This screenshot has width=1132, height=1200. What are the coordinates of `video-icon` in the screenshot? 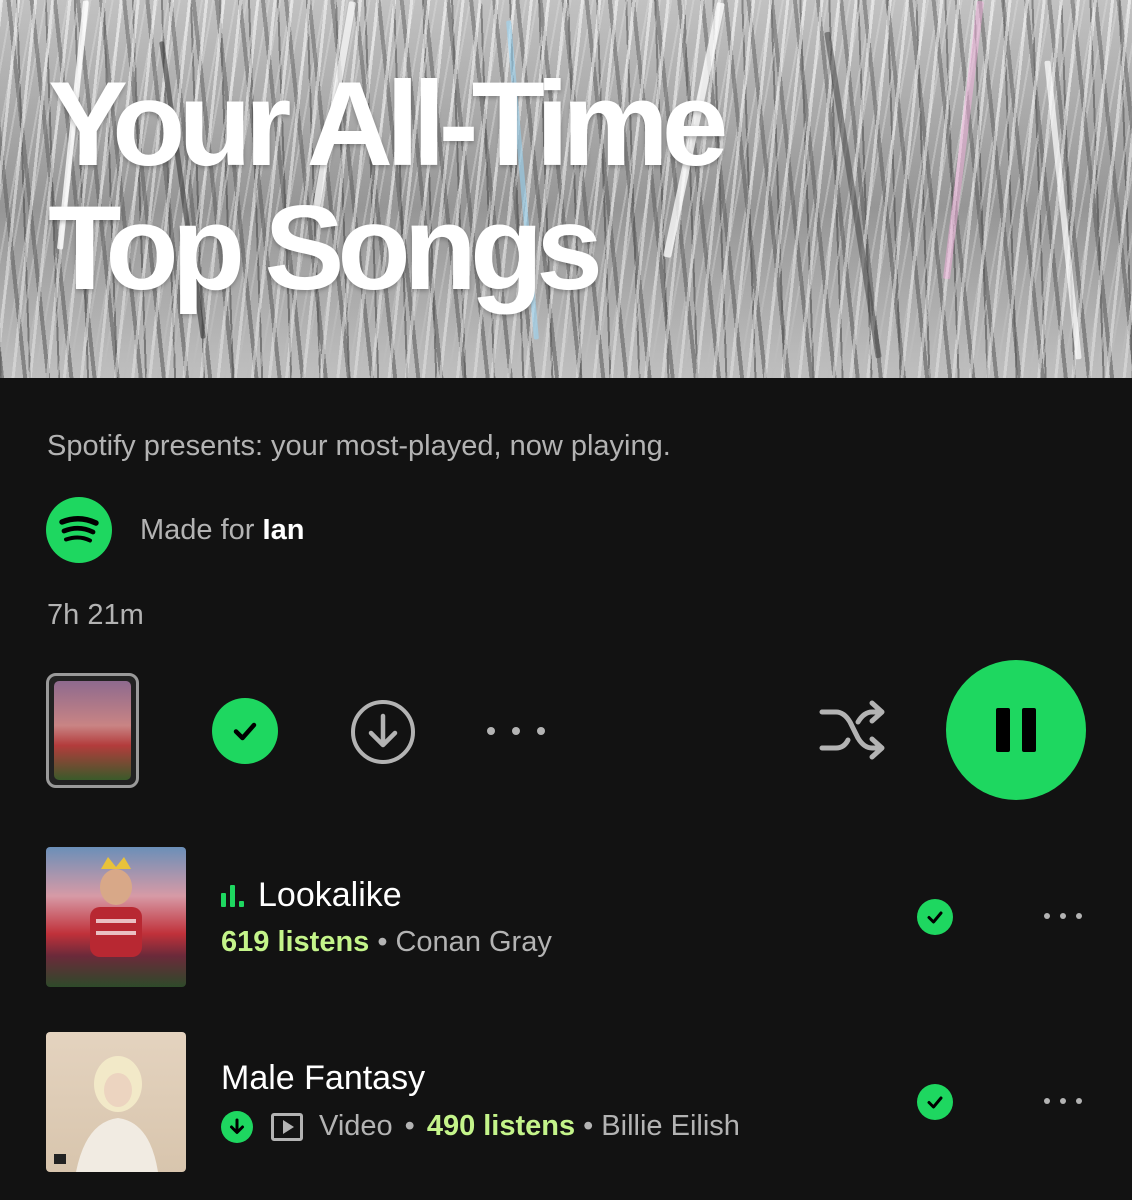 It's located at (287, 1126).